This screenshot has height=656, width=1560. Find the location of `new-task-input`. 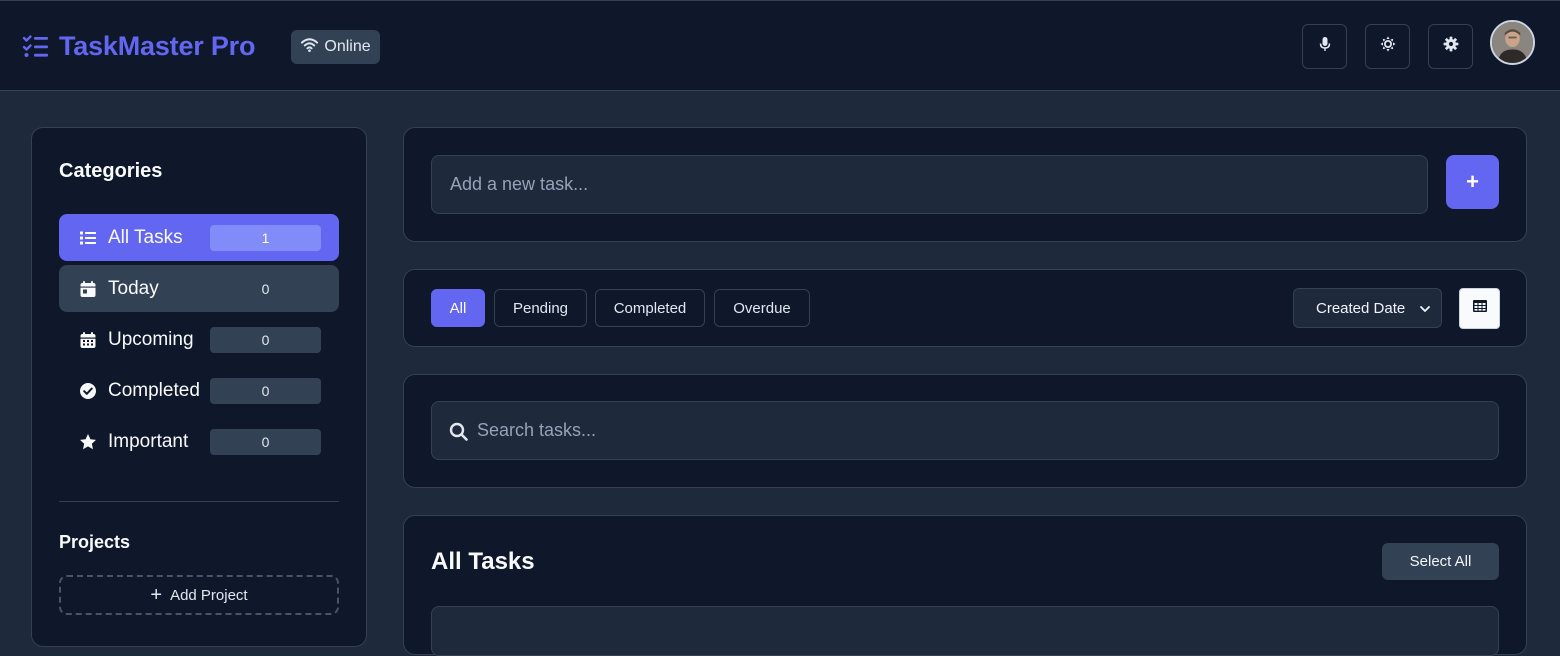

new-task-input is located at coordinates (929, 184).